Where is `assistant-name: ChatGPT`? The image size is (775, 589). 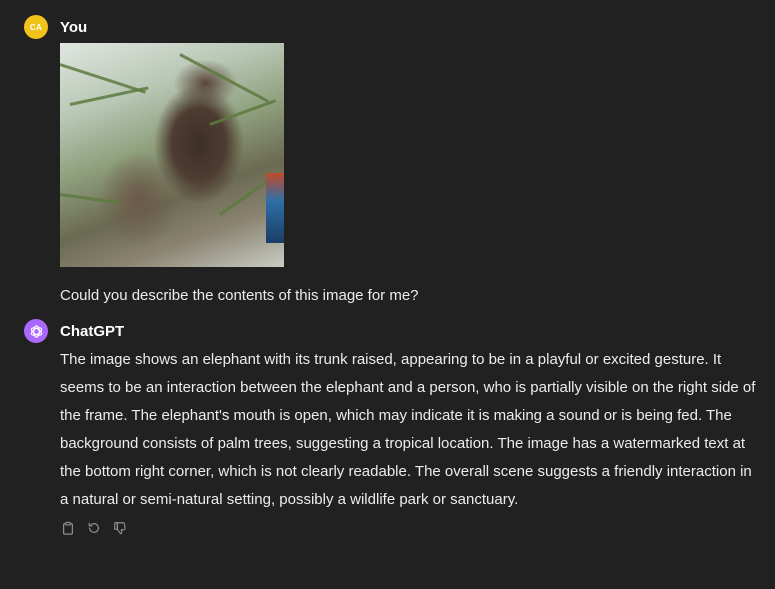
assistant-name: ChatGPT is located at coordinates (92, 331).